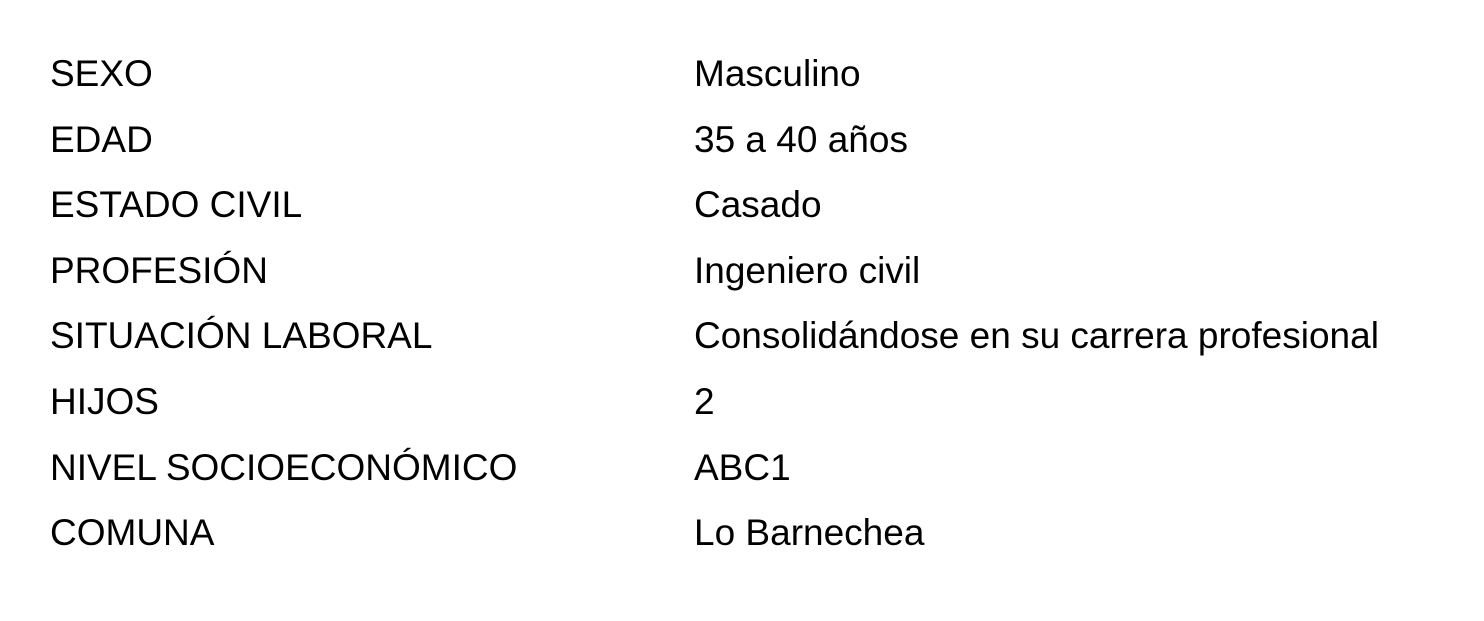 The width and height of the screenshot is (1484, 621). What do you see at coordinates (704, 401) in the screenshot?
I see `profile-value: 2` at bounding box center [704, 401].